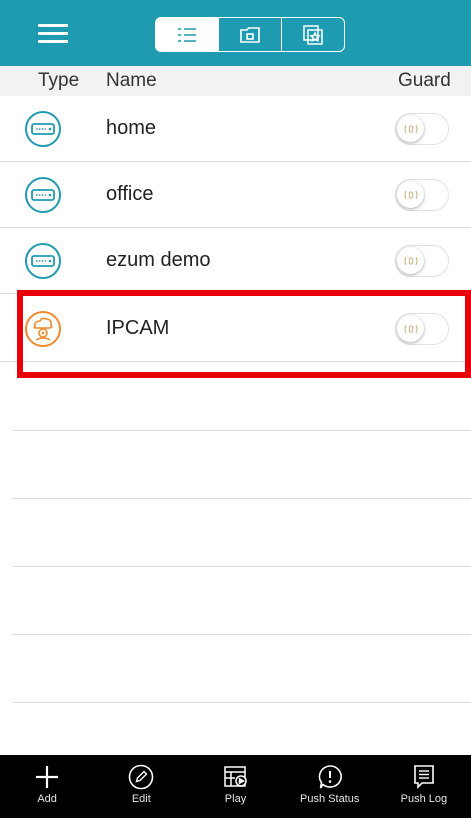  I want to click on play-button: Play, so click(235, 786).